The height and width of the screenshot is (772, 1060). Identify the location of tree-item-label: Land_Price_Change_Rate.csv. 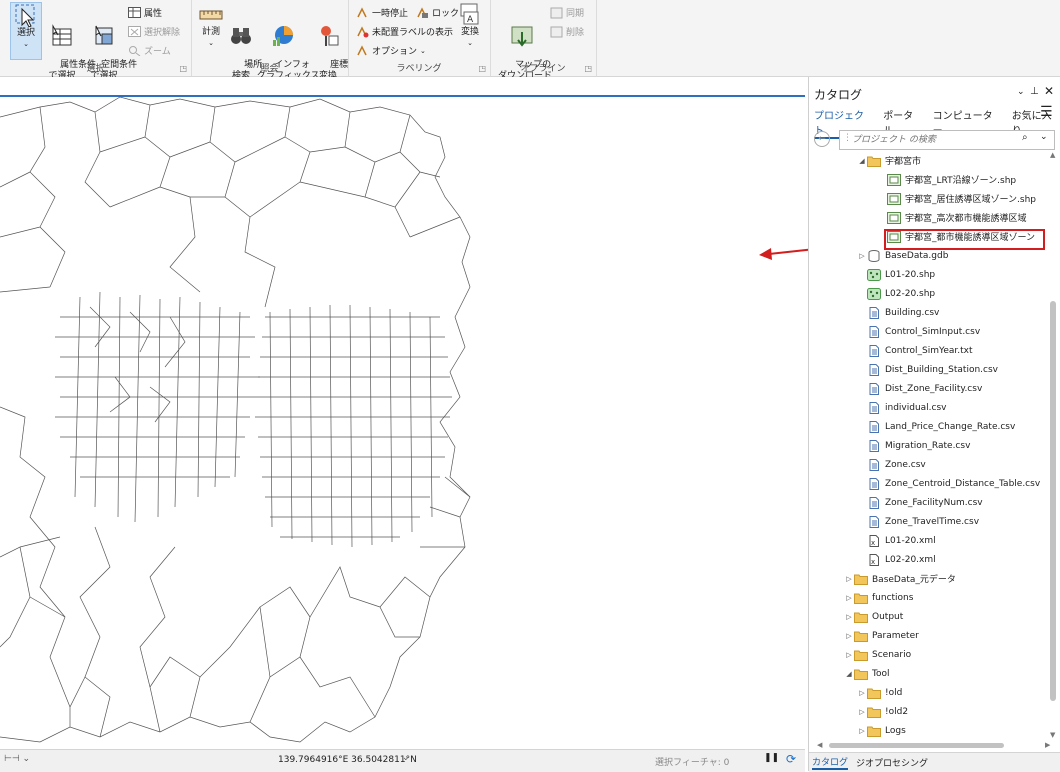
(950, 426).